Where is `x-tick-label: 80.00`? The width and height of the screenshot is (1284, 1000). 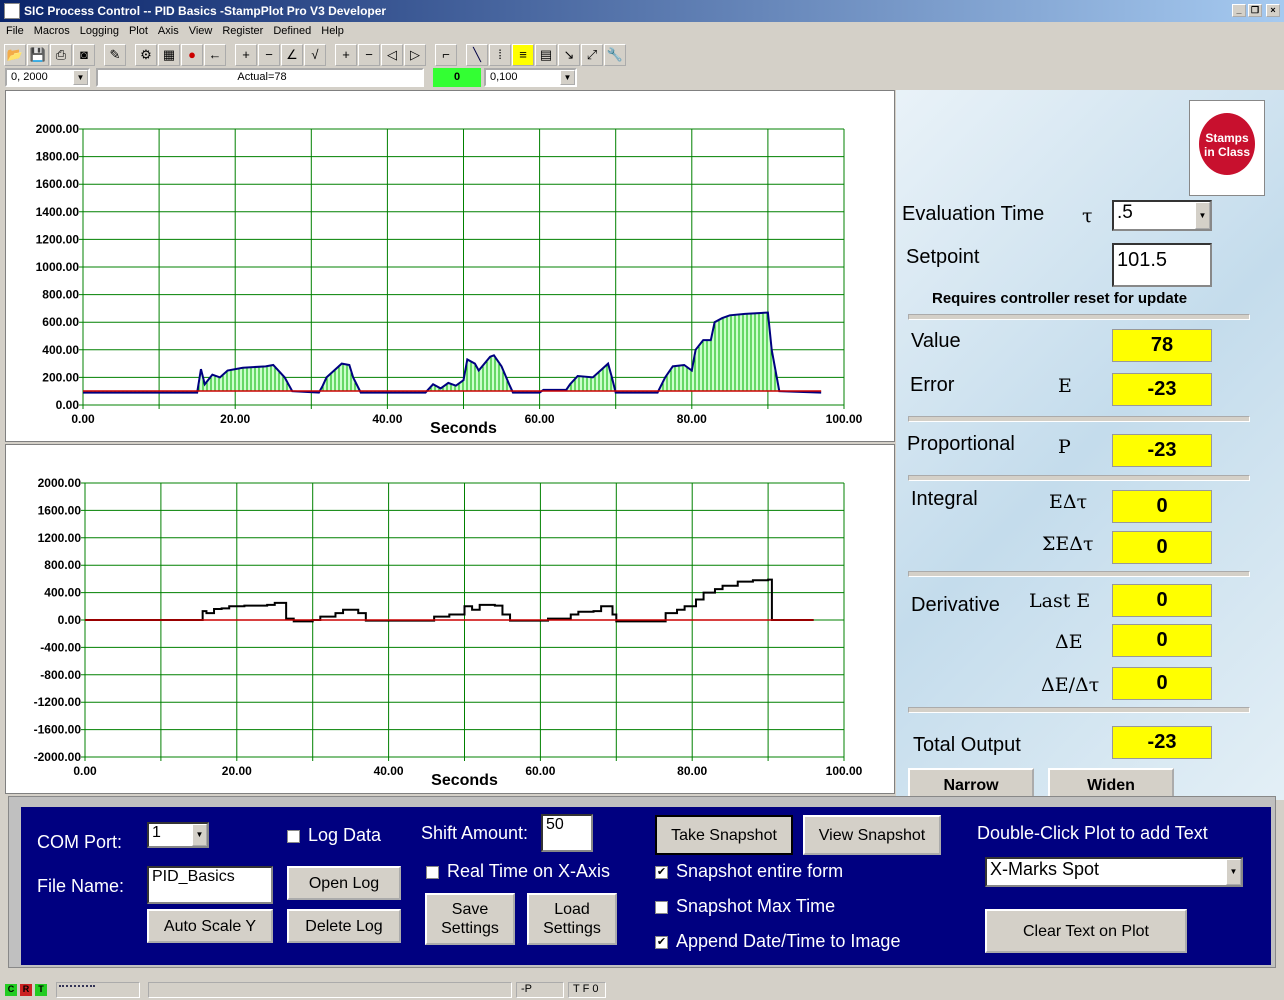
x-tick-label: 80.00 is located at coordinates (692, 419).